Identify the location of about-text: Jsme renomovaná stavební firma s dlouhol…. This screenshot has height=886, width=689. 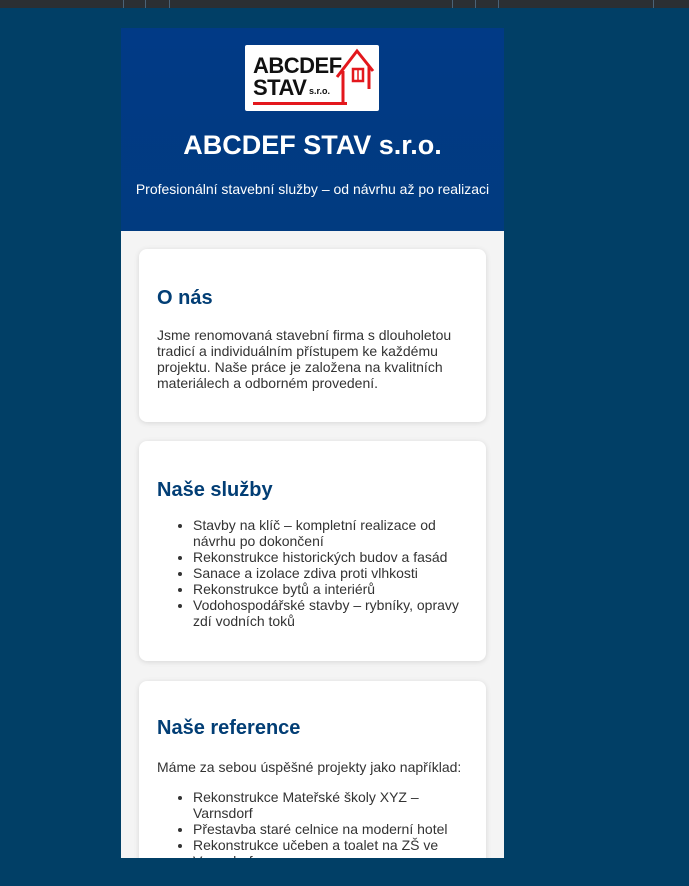
(304, 359).